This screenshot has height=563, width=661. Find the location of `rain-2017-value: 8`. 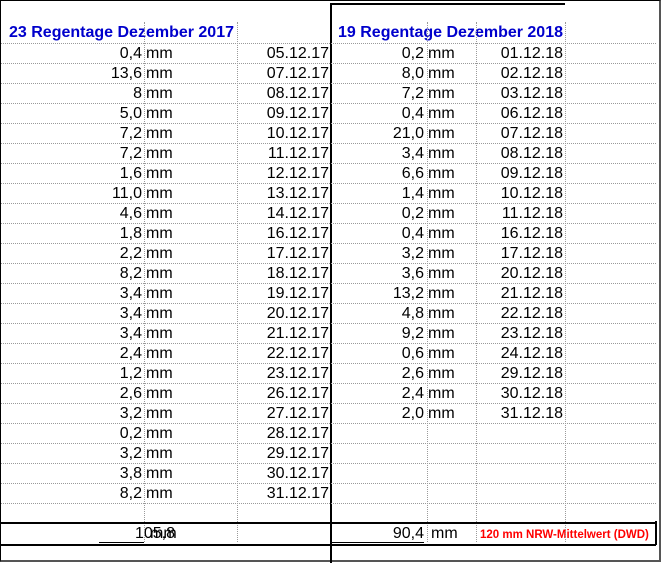

rain-2017-value: 8 is located at coordinates (71, 94).